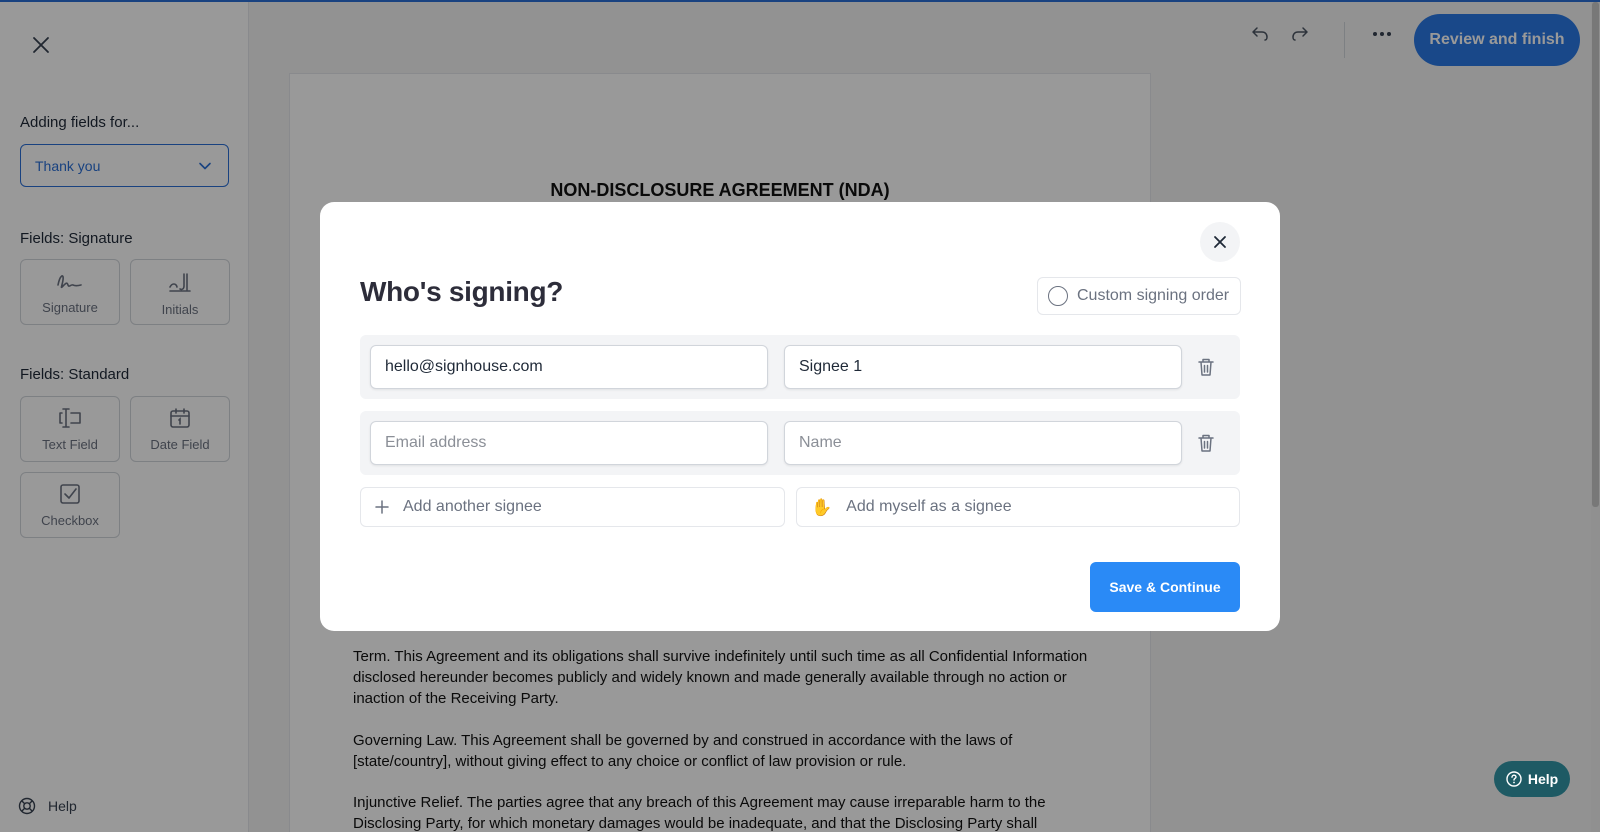  I want to click on question-circle-icon, so click(1514, 779).